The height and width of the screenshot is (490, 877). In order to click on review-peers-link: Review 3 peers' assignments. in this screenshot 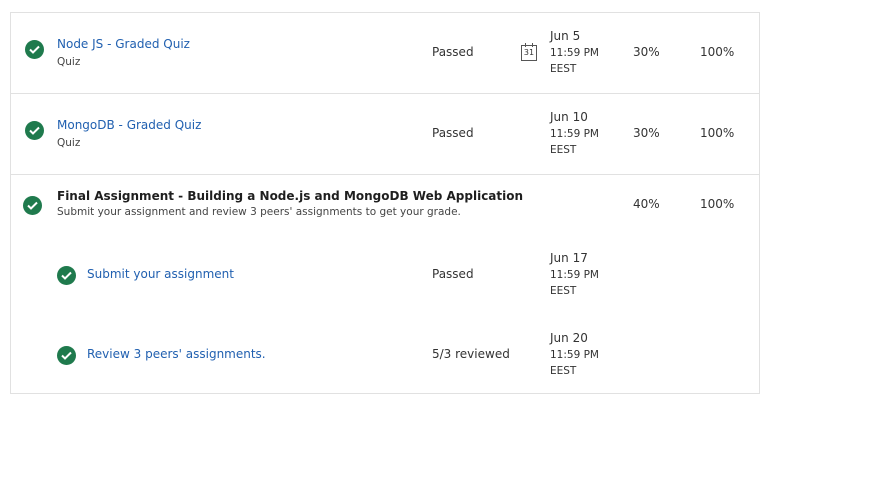, I will do `click(176, 354)`.